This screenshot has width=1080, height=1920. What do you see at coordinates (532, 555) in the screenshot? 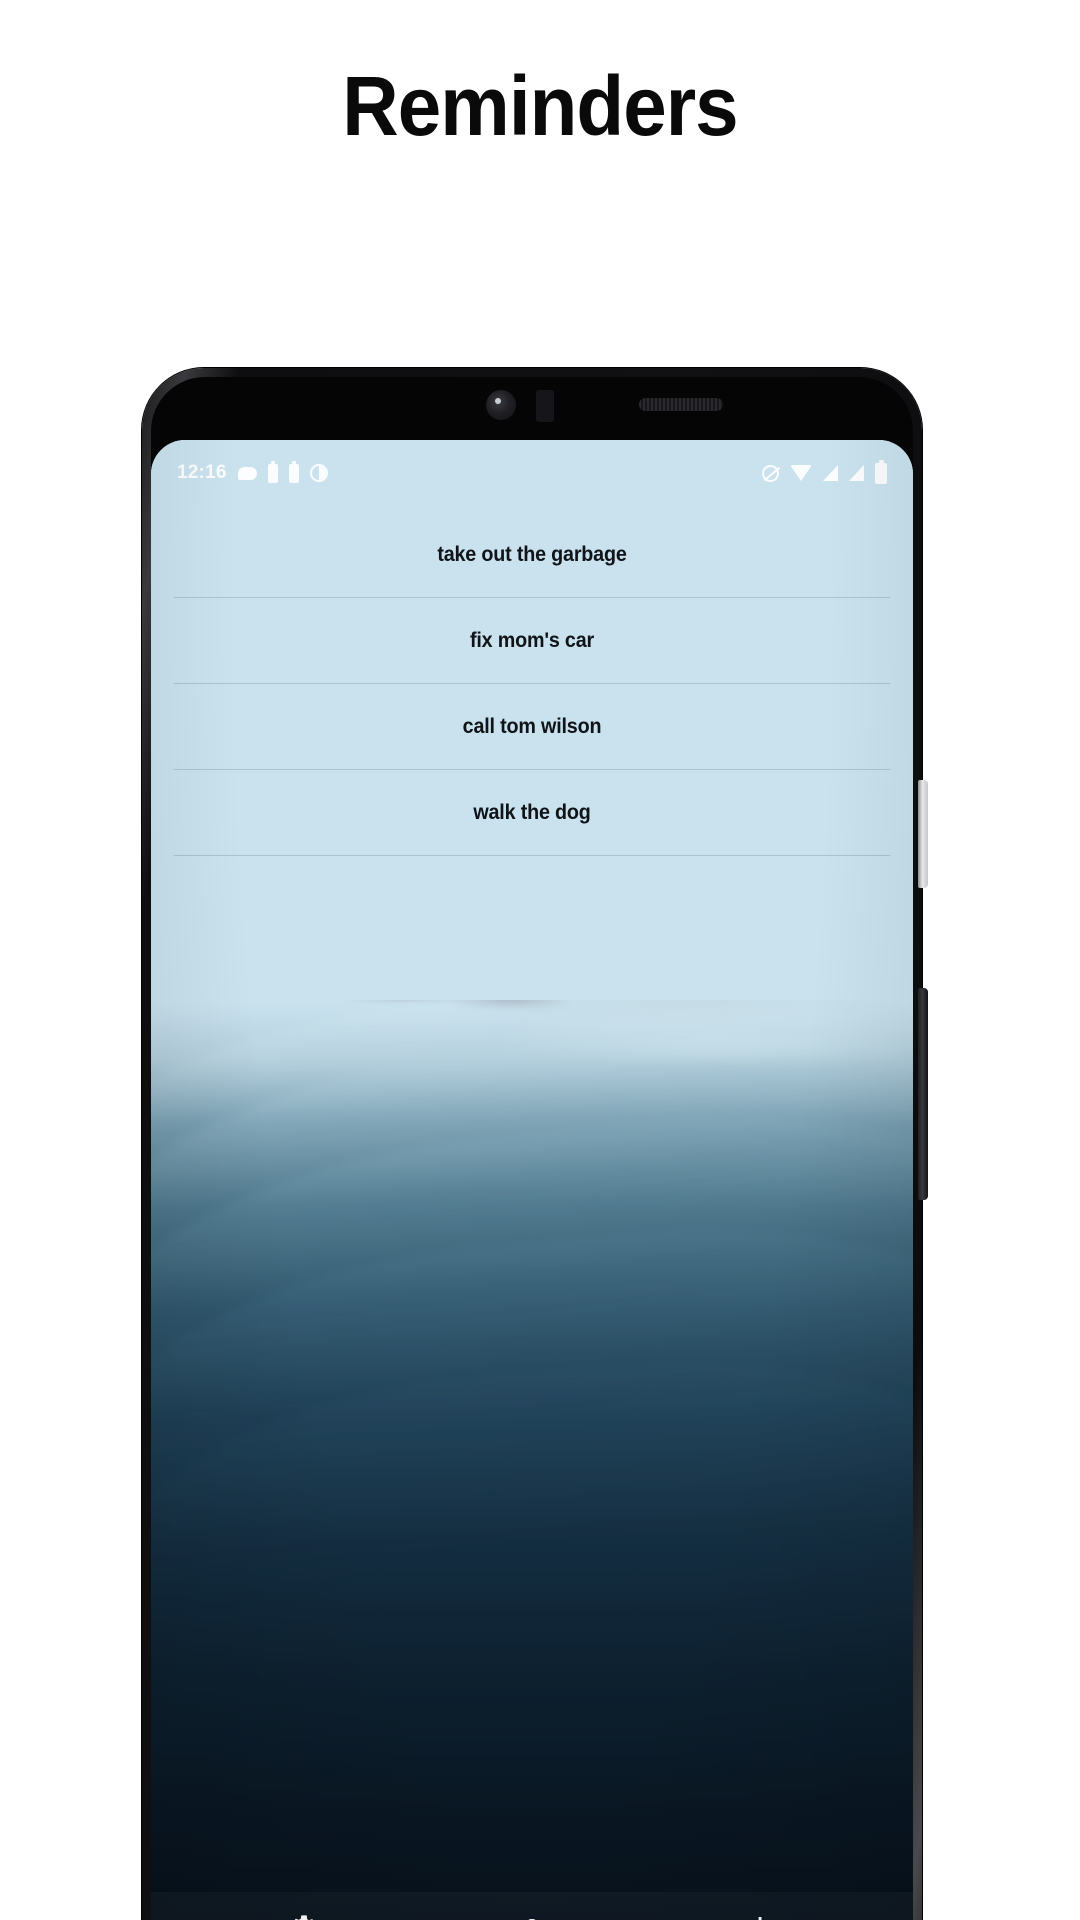
I see `reminder-item: take out the garbage` at bounding box center [532, 555].